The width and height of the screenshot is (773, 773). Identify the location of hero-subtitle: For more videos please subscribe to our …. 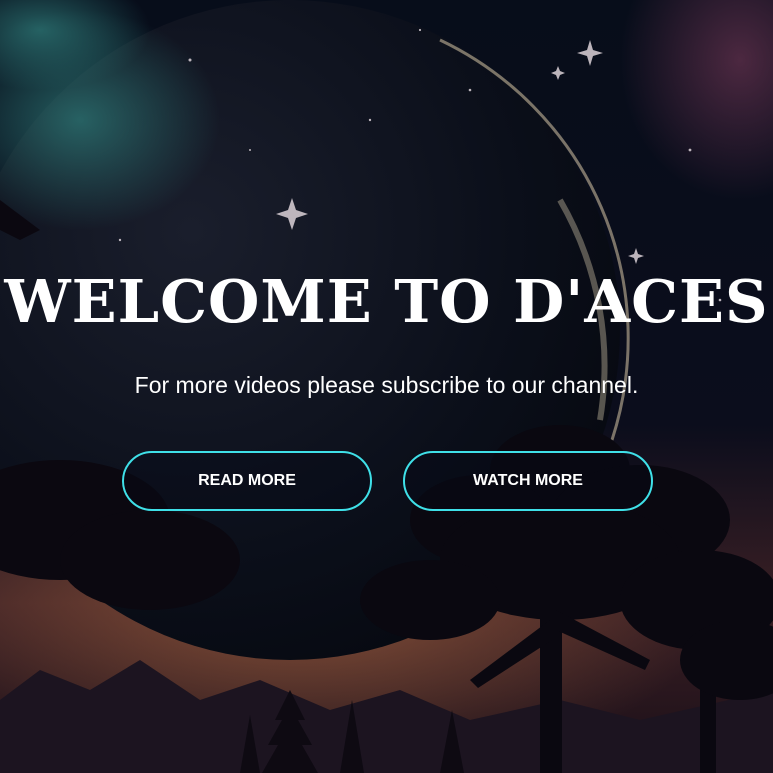
(386, 385).